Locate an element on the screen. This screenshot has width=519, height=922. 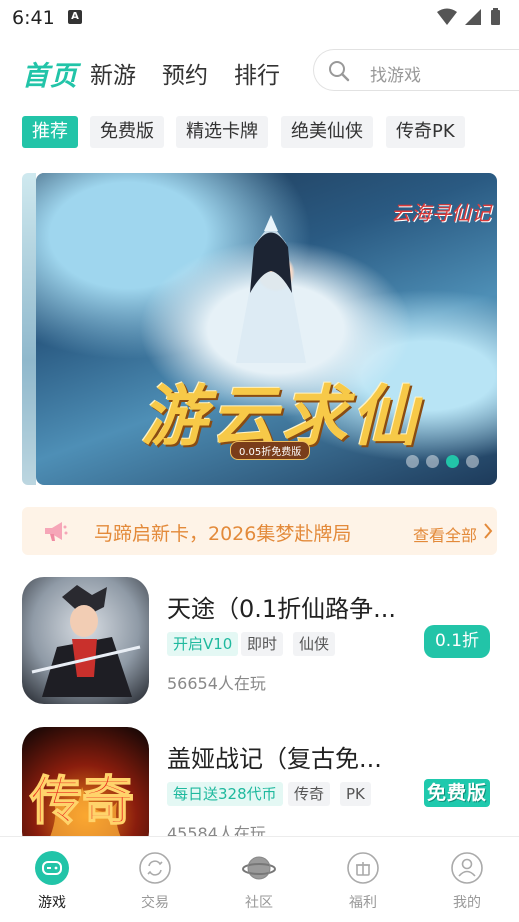
planet-icon is located at coordinates (259, 868).